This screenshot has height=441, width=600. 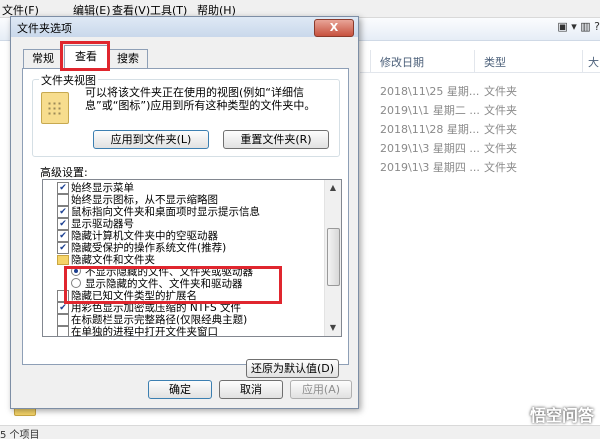 I want to click on close-button: X, so click(x=334, y=28).